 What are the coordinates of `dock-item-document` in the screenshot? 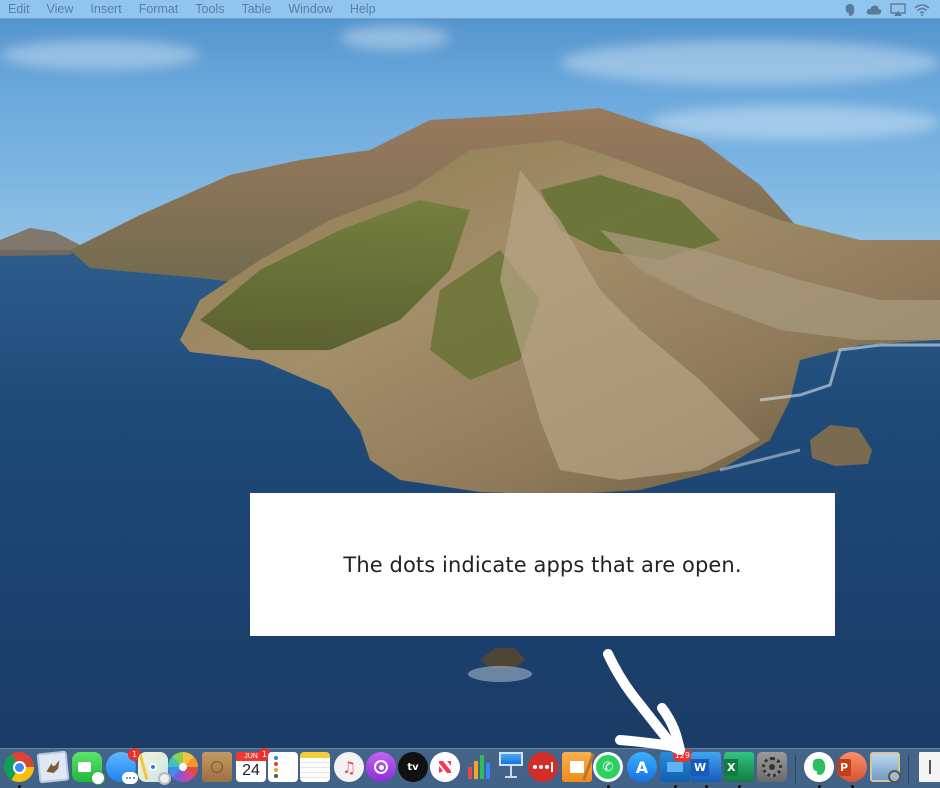 It's located at (929, 767).